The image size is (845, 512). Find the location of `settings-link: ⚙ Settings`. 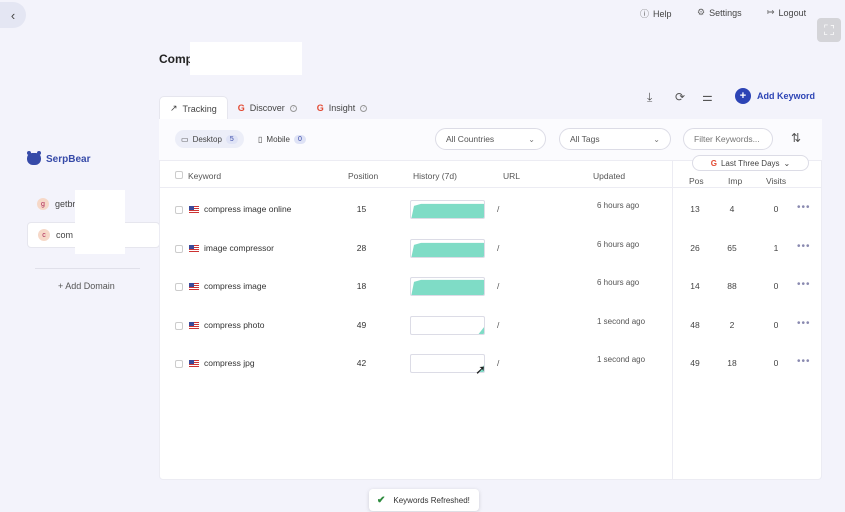

settings-link: ⚙ Settings is located at coordinates (719, 12).